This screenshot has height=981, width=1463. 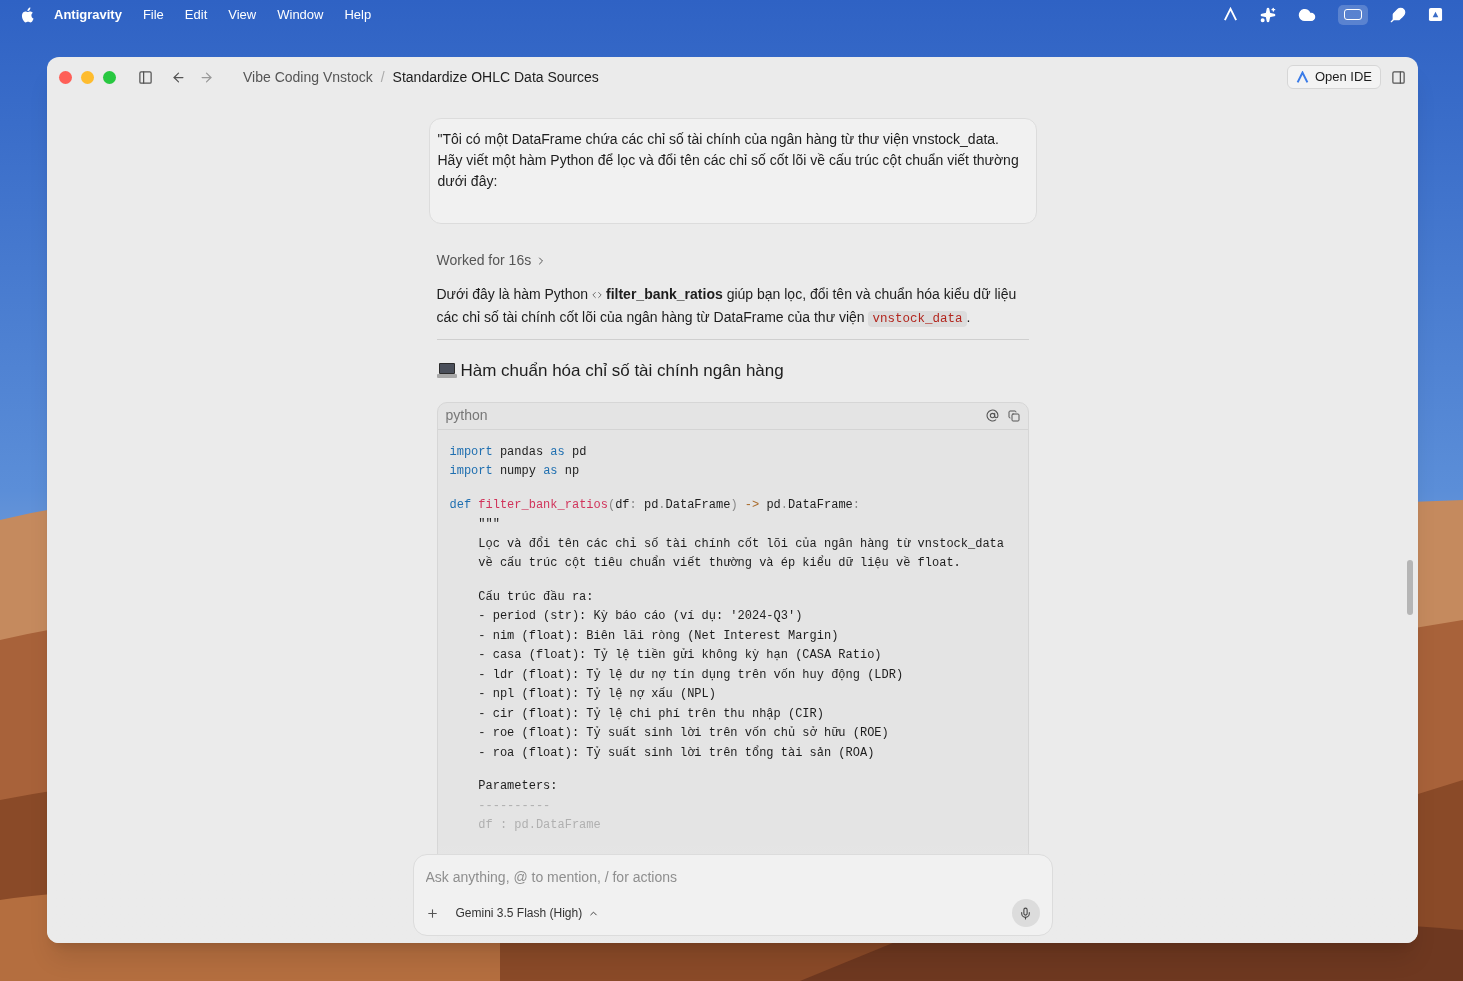 What do you see at coordinates (690, 675) in the screenshot?
I see `code-line: - ldr (float): Tỷ lệ dư nợ tín dụng trên vốn huy động (LDR)` at bounding box center [690, 675].